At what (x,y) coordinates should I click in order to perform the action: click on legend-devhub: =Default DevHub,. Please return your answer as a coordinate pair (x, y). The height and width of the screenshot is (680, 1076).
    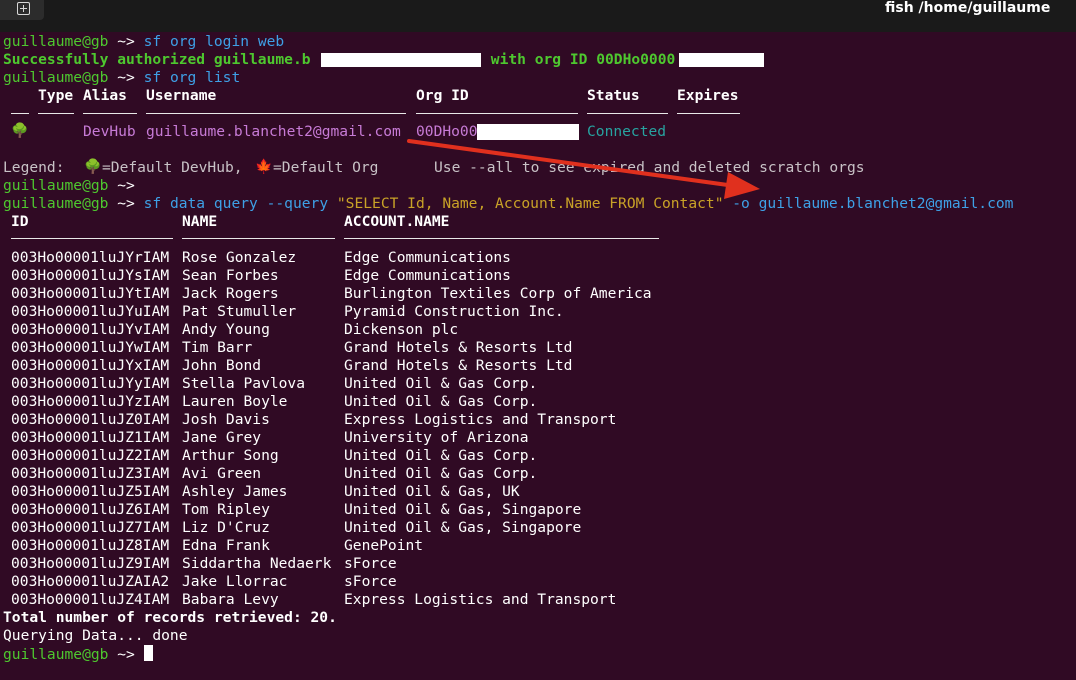
    Looking at the image, I should click on (172, 167).